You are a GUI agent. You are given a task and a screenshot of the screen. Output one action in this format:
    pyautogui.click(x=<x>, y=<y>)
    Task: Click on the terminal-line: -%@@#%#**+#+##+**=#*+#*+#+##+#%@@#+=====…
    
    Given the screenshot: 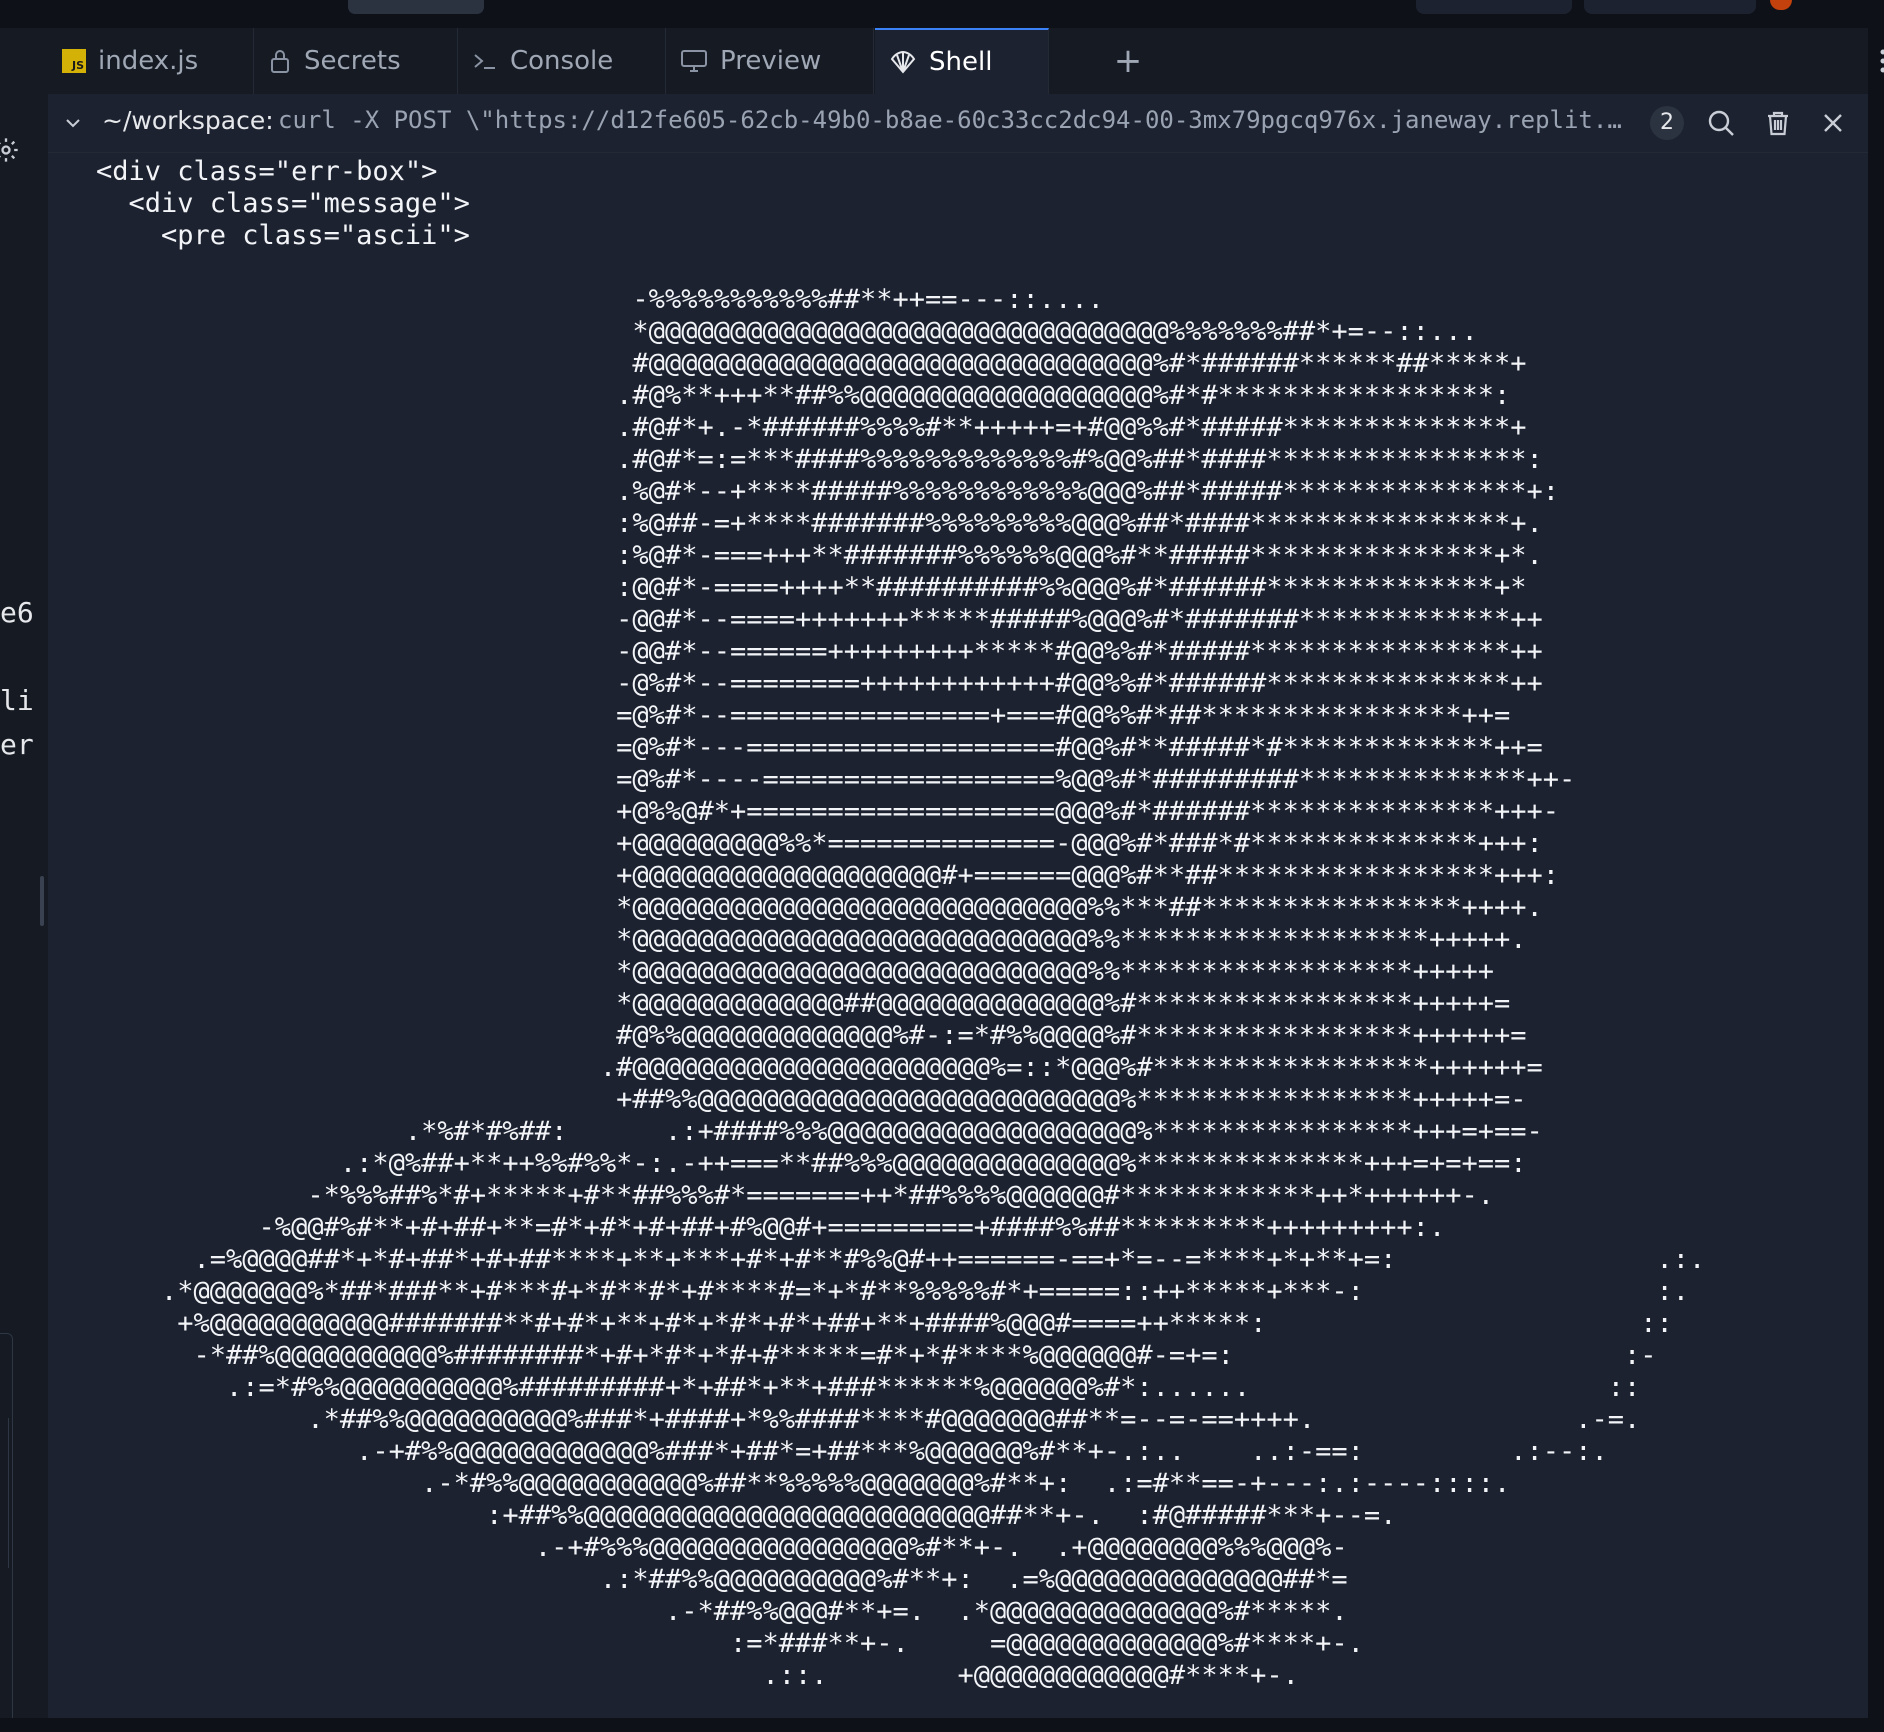 What is the action you would take?
    pyautogui.click(x=771, y=1227)
    